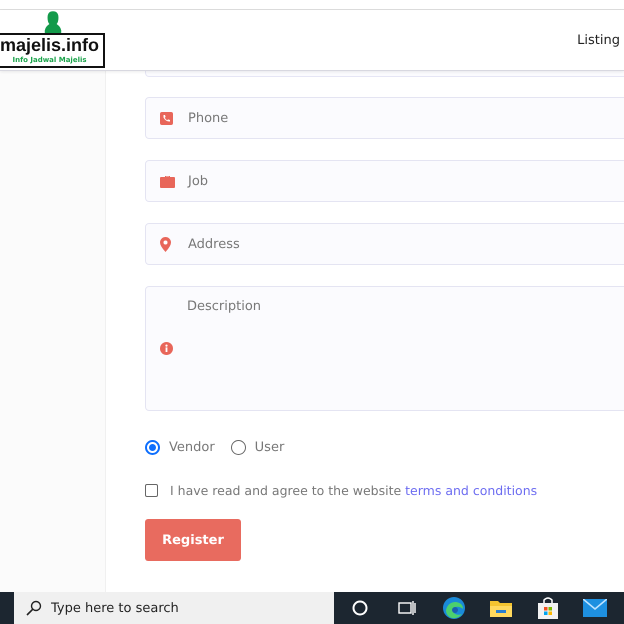 The image size is (624, 624). What do you see at coordinates (166, 348) in the screenshot?
I see `info-icon` at bounding box center [166, 348].